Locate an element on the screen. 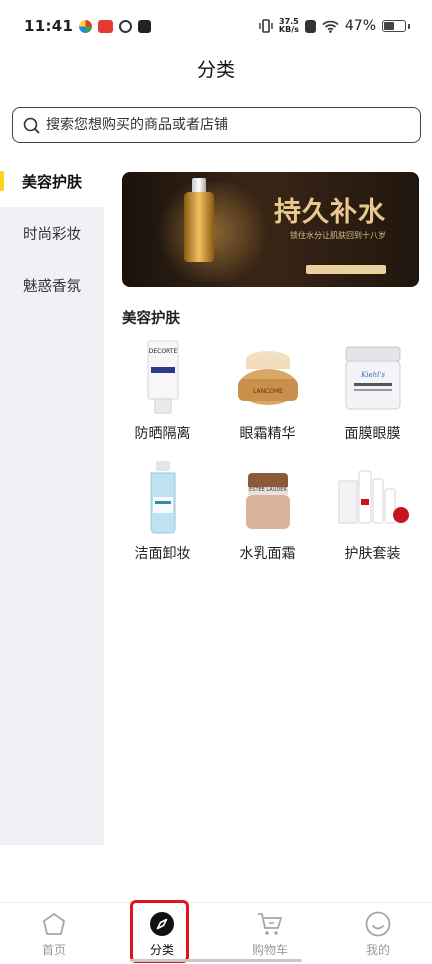 The image size is (432, 964). battery-icon is located at coordinates (394, 26).